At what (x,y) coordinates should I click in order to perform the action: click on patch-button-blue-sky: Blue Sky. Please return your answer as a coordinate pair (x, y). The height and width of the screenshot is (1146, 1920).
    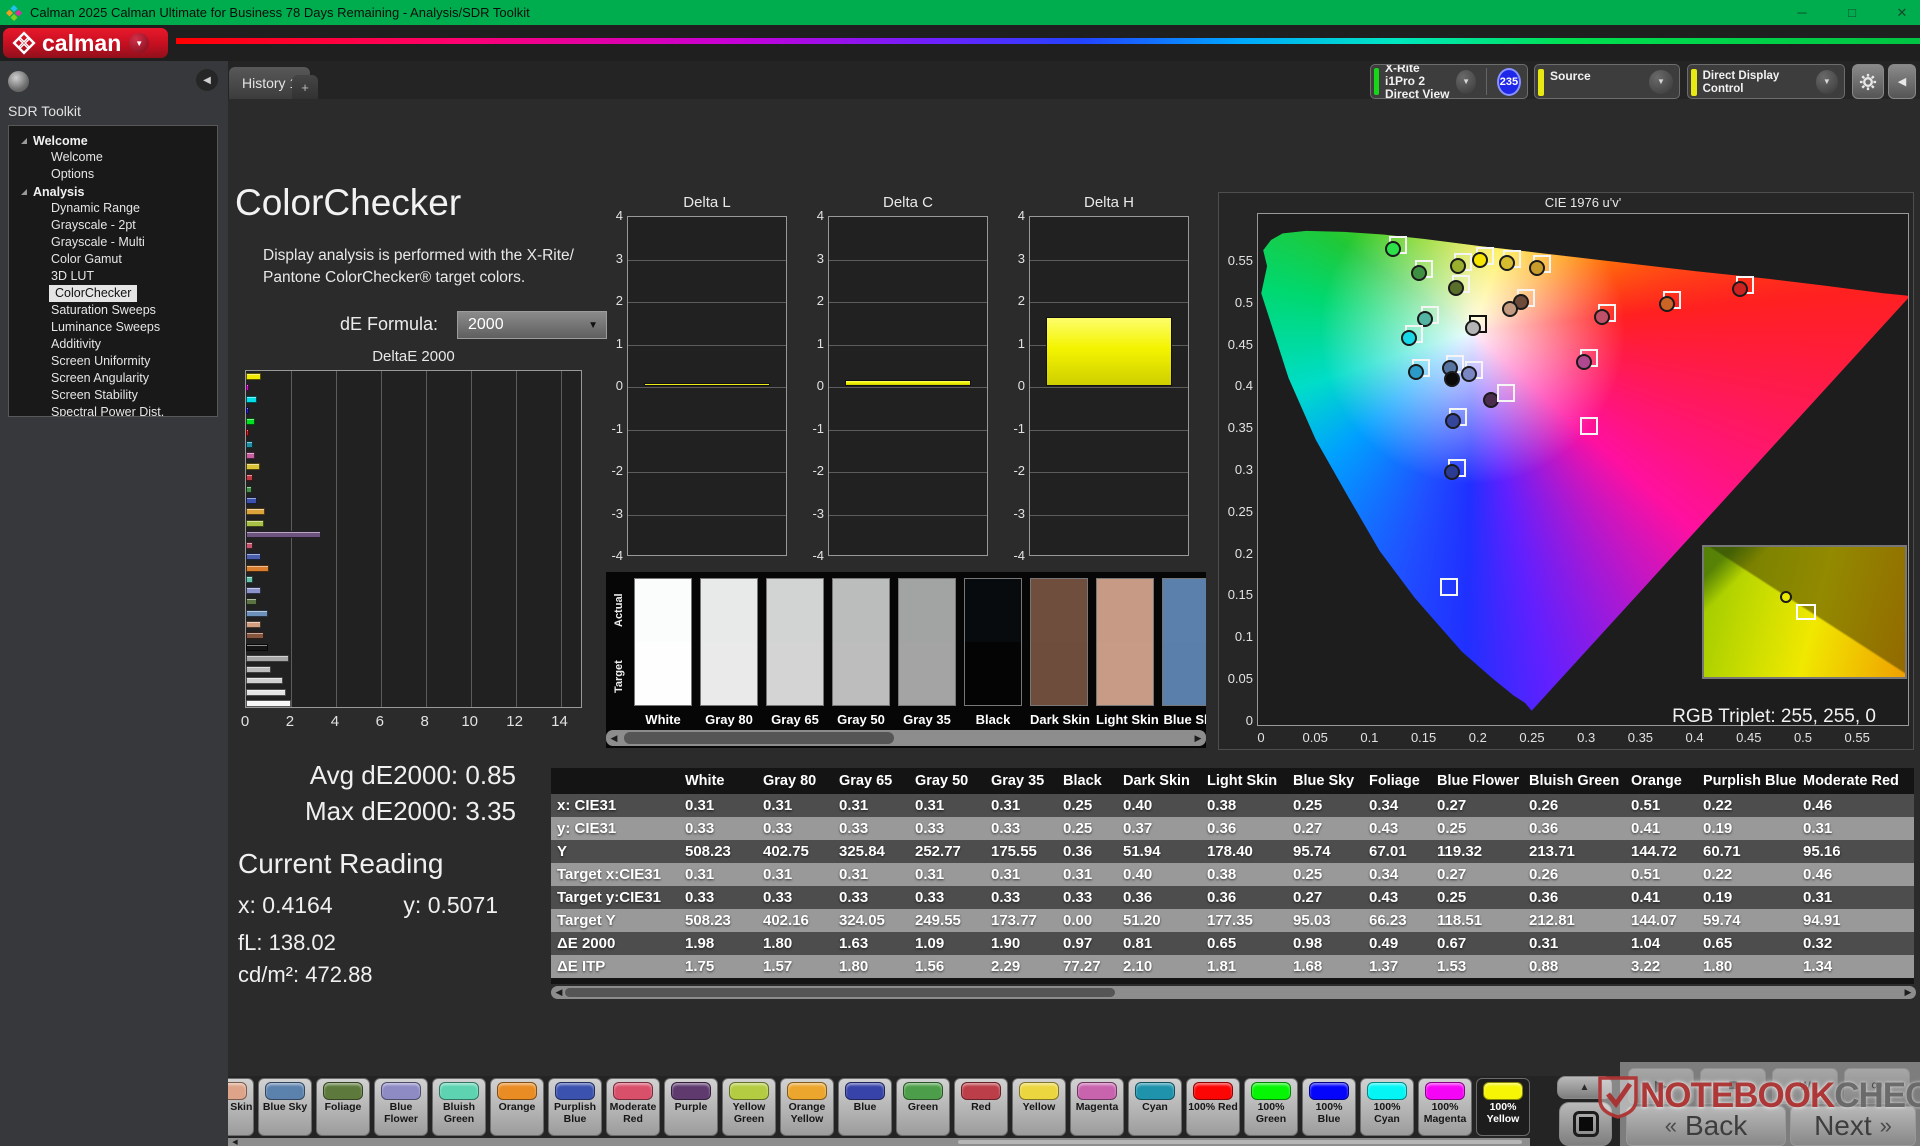
    Looking at the image, I should click on (285, 1107).